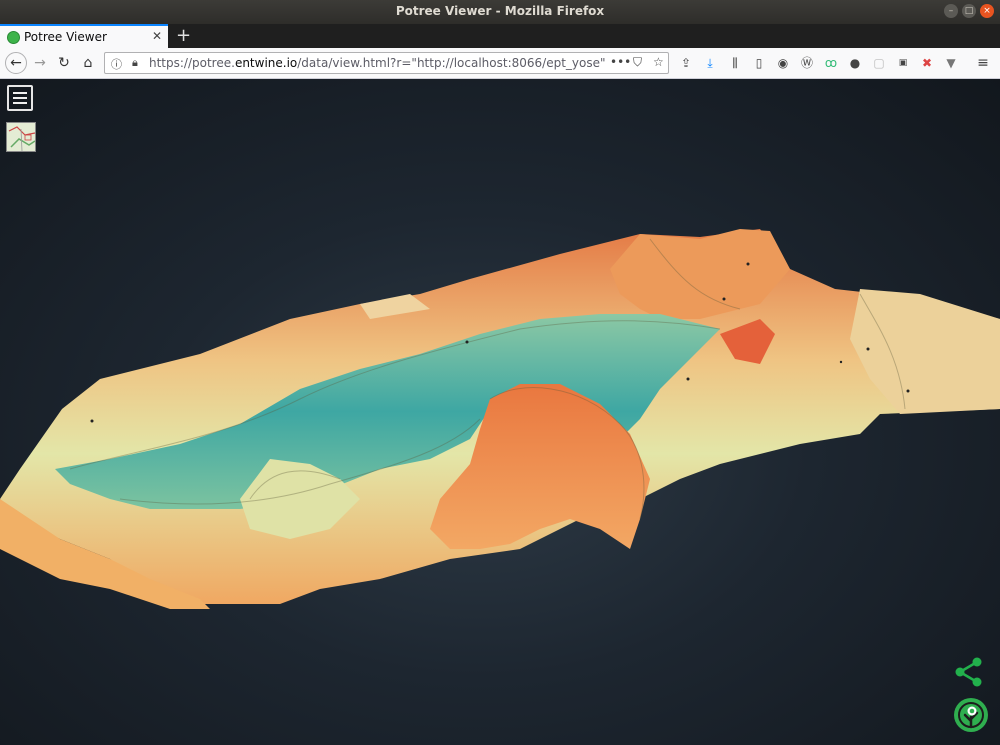  Describe the element at coordinates (65, 37) in the screenshot. I see `tab-title: Potree Viewer` at that location.